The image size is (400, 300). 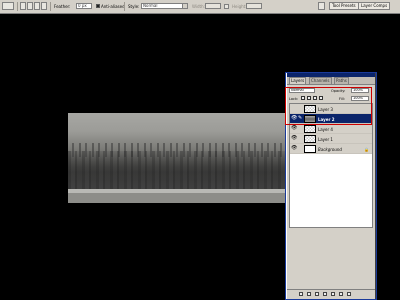 What do you see at coordinates (164, 6) in the screenshot?
I see `style-select: Normal` at bounding box center [164, 6].